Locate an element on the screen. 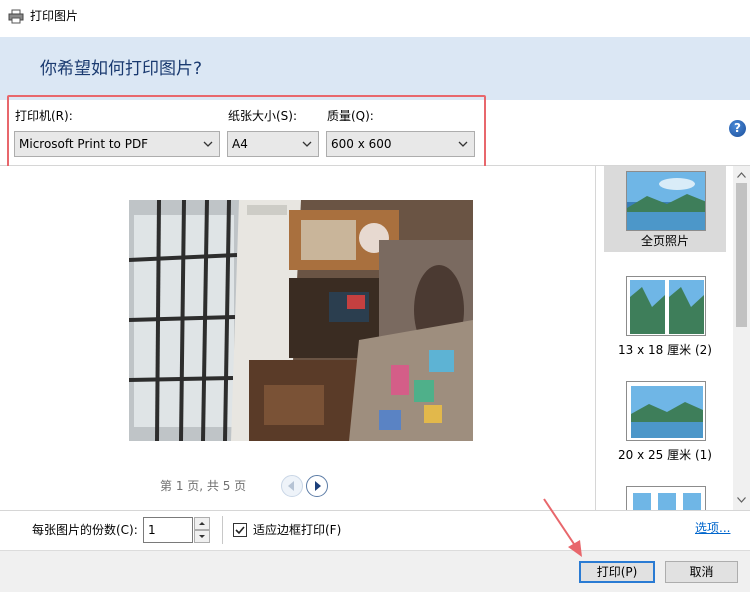  layout-list: 全页照片 13 x 18 厘米 (2) 20 x 25 厘米 (1) is located at coordinates (664, 338).